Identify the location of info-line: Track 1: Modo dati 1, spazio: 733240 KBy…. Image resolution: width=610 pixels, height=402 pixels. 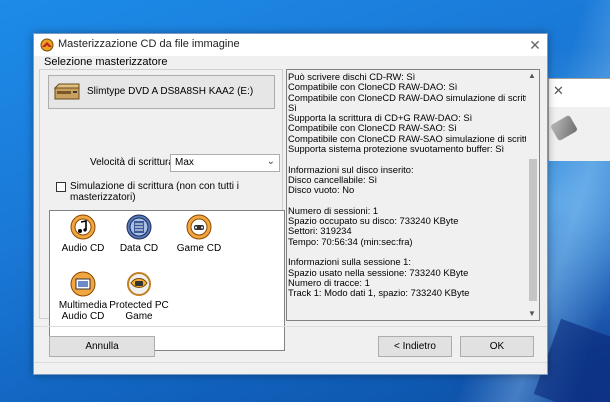
(379, 293).